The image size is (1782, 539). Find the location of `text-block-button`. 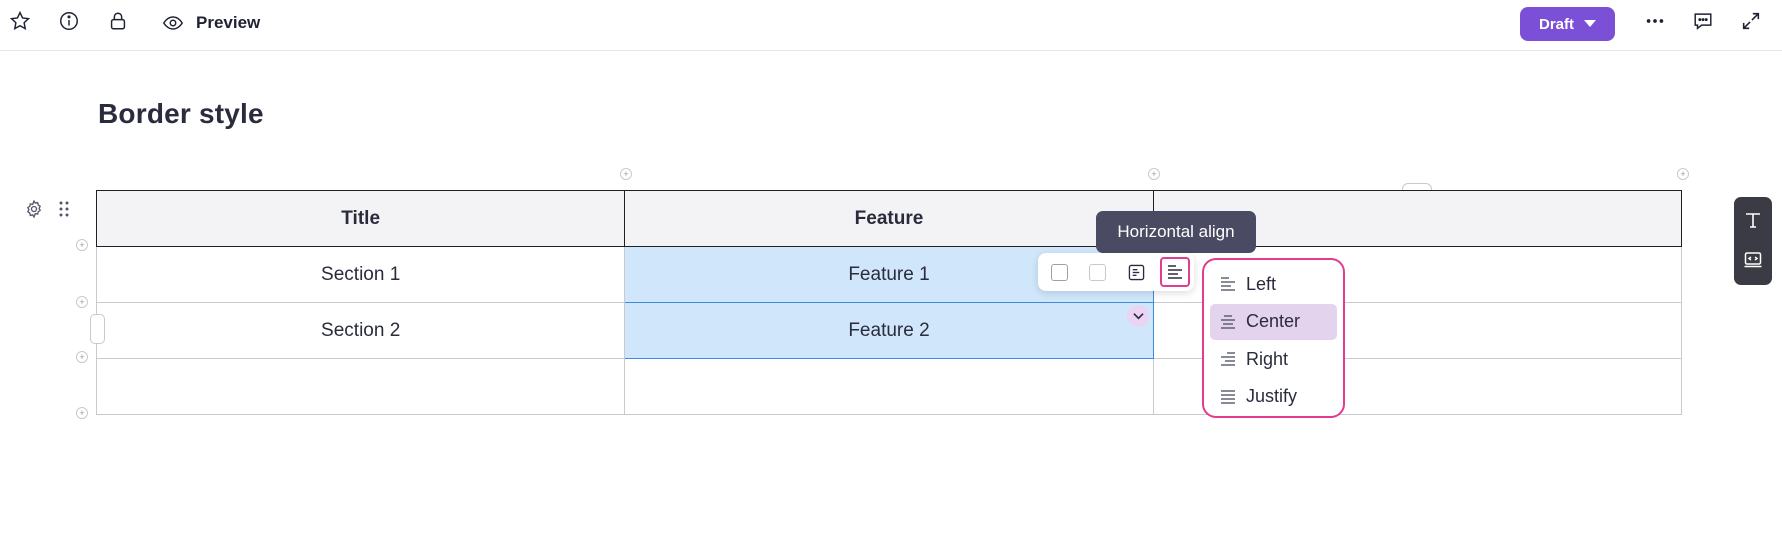

text-block-button is located at coordinates (1753, 220).